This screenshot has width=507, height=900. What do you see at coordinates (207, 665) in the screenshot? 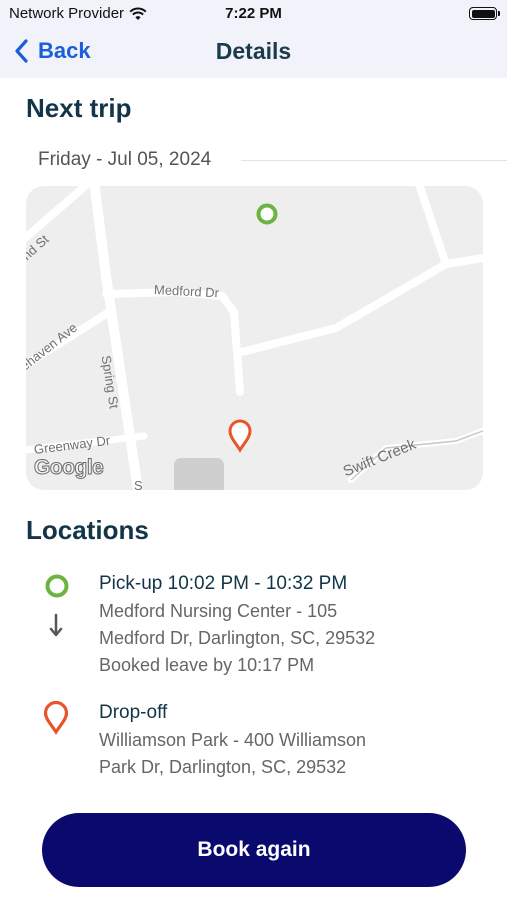
I see `pickup-booked-note: Booked leave by 10:17 PM` at bounding box center [207, 665].